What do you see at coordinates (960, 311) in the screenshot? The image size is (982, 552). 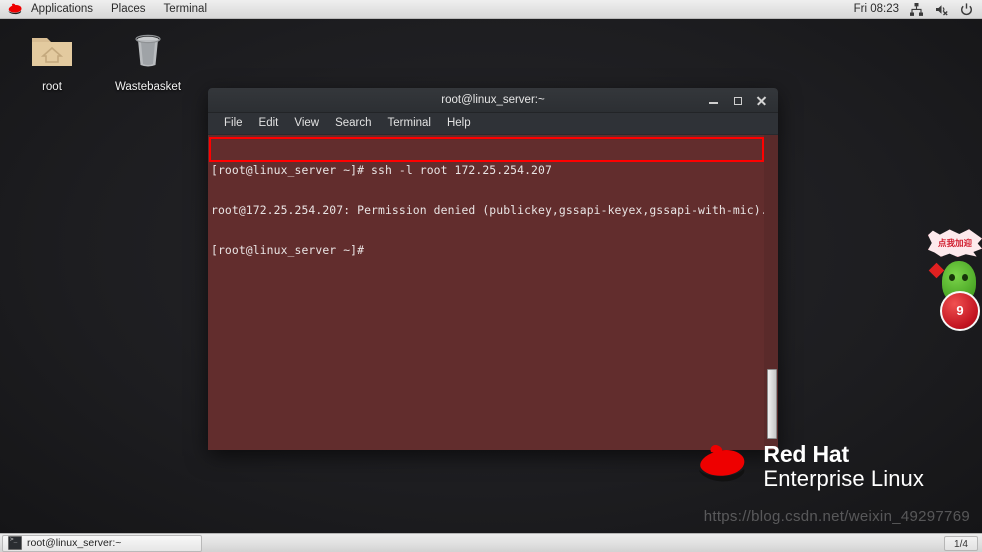 I see `widget-badge: 9` at bounding box center [960, 311].